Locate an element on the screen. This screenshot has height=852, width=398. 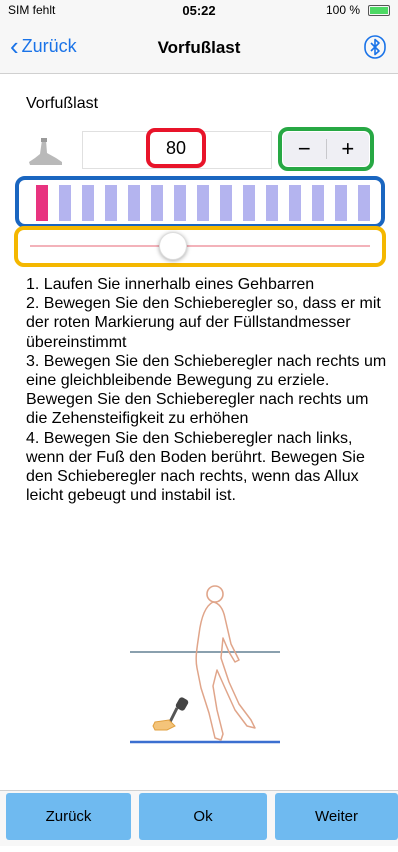
status-bar: SIM fehlt 05:22 100 % is located at coordinates (199, 11).